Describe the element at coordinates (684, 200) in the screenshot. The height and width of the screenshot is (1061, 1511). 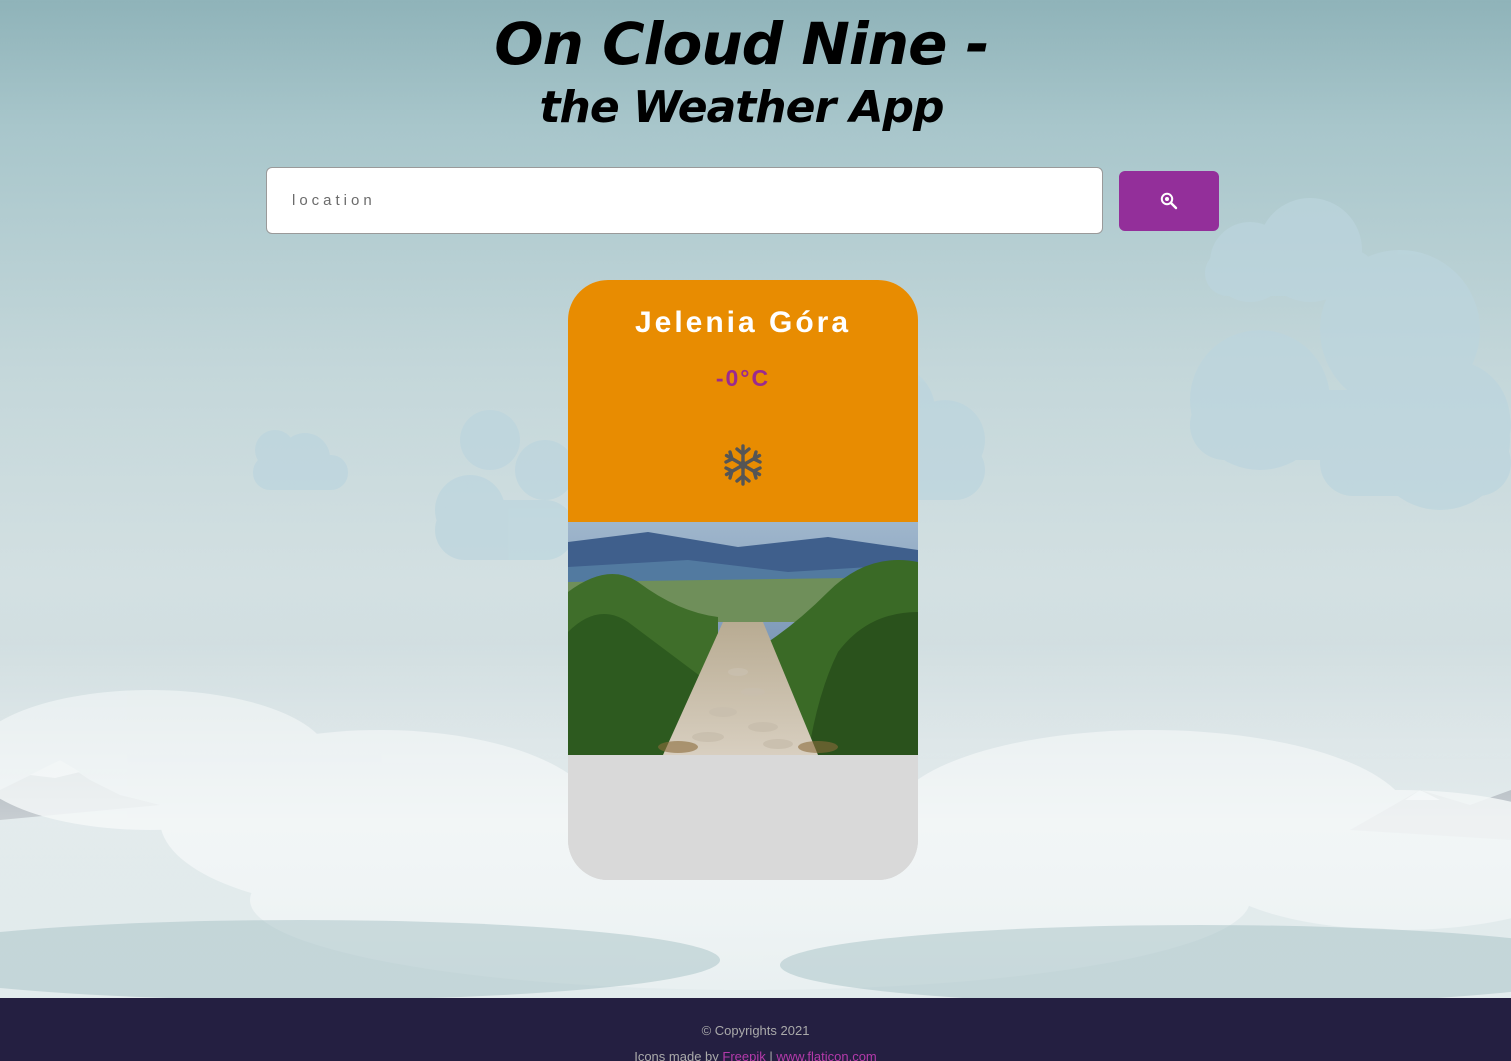
I see `location-search-input` at that location.